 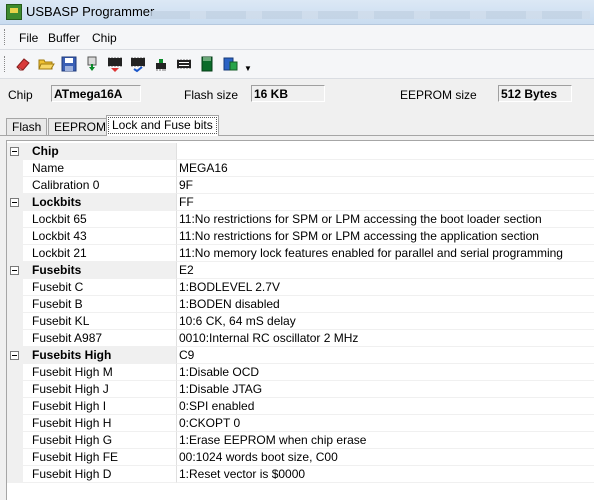 I want to click on title-bar: USBASP Programmer, so click(x=297, y=12).